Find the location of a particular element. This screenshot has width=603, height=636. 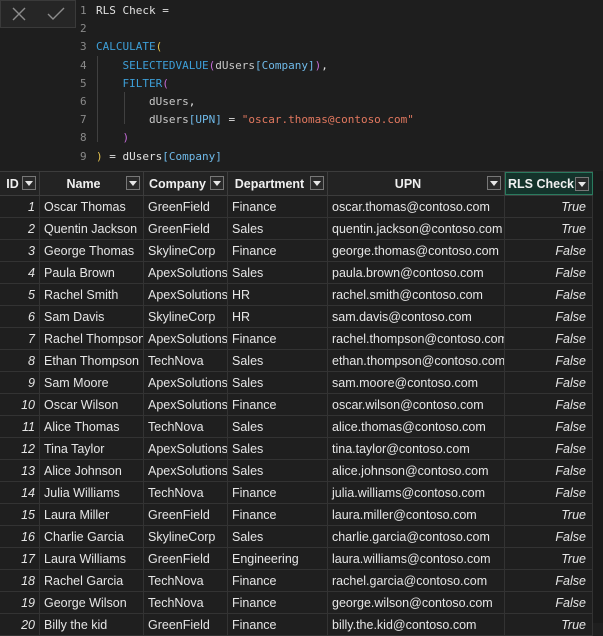

cell-name: Julia Williams is located at coordinates (92, 492).